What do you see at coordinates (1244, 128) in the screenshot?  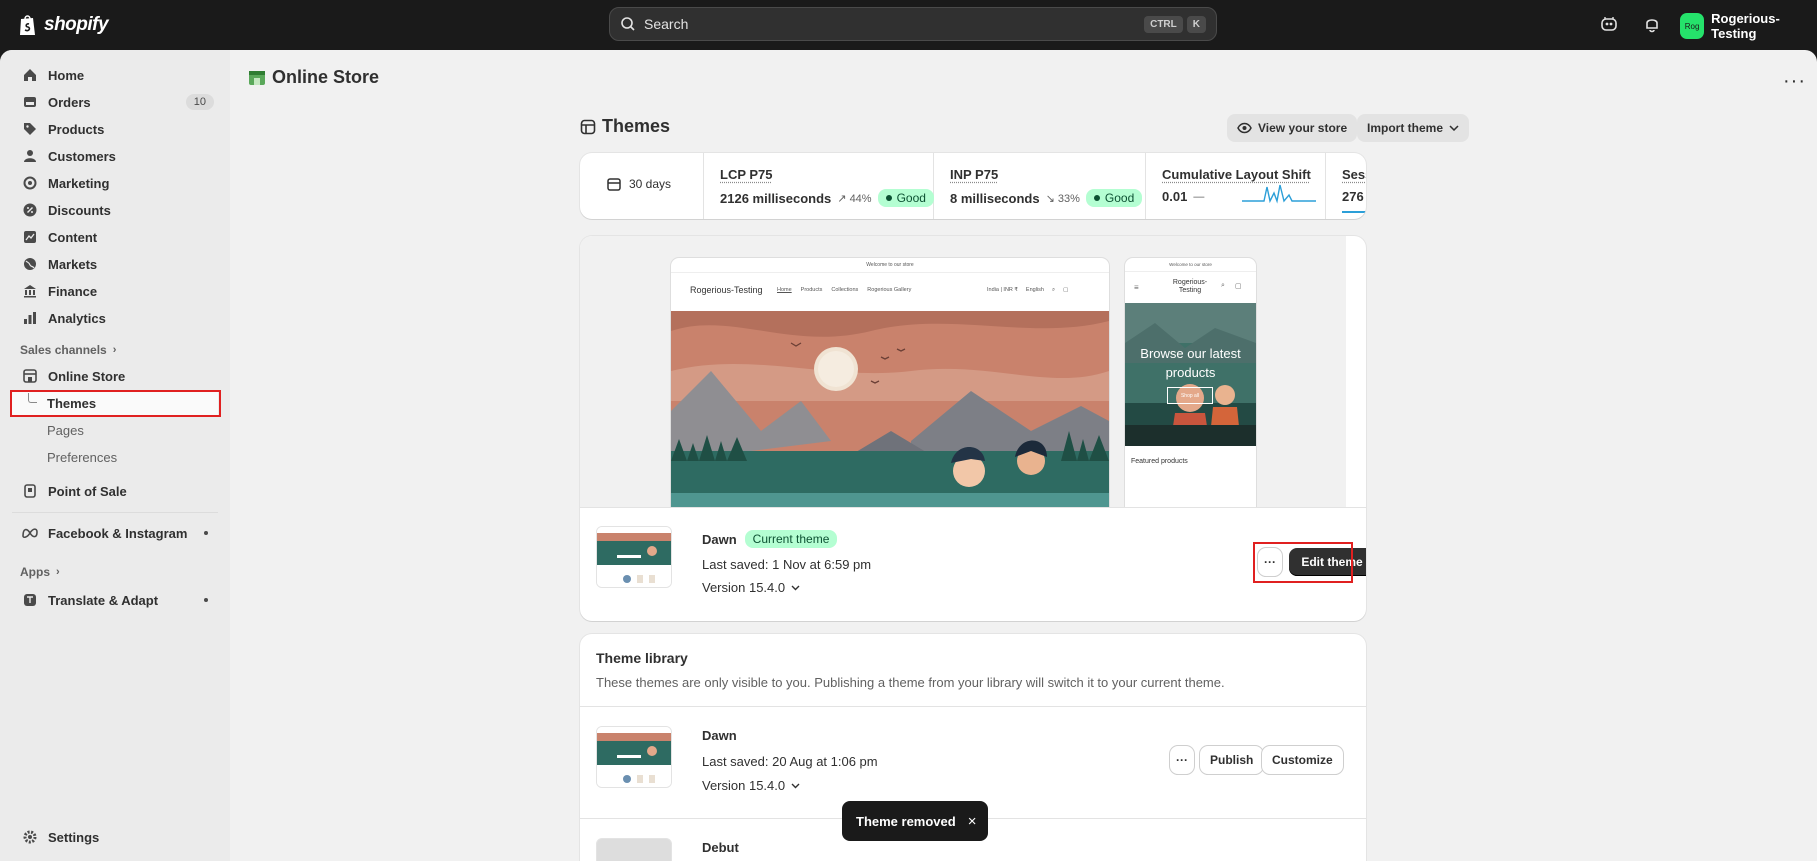 I see `eye-icon` at bounding box center [1244, 128].